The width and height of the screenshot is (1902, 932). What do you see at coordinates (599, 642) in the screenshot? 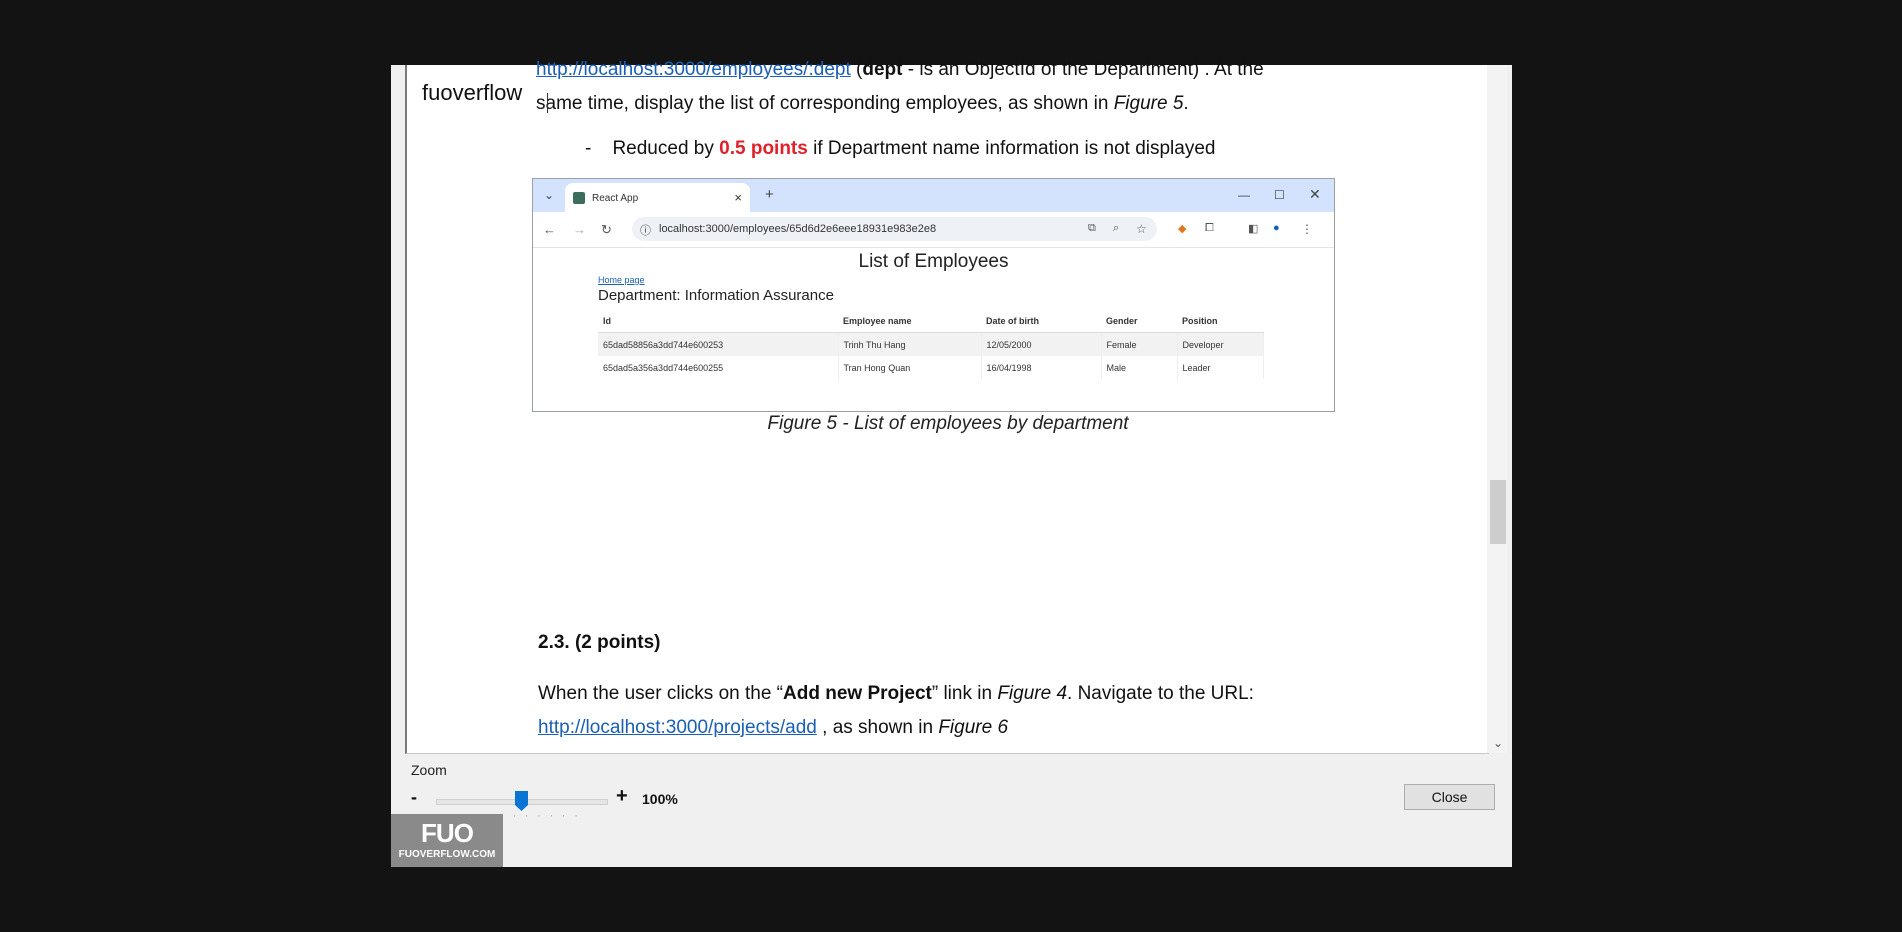
I see `section-heading: 2.3. (2 points)` at bounding box center [599, 642].